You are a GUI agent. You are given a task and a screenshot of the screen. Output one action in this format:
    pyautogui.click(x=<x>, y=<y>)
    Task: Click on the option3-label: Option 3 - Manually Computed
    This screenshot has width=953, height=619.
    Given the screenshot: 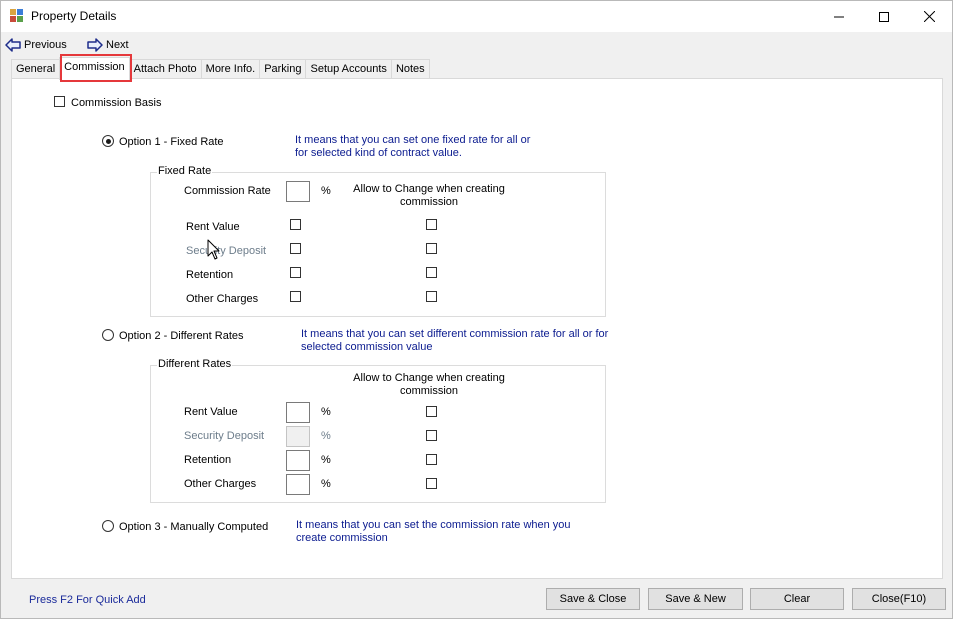 What is the action you would take?
    pyautogui.click(x=194, y=527)
    